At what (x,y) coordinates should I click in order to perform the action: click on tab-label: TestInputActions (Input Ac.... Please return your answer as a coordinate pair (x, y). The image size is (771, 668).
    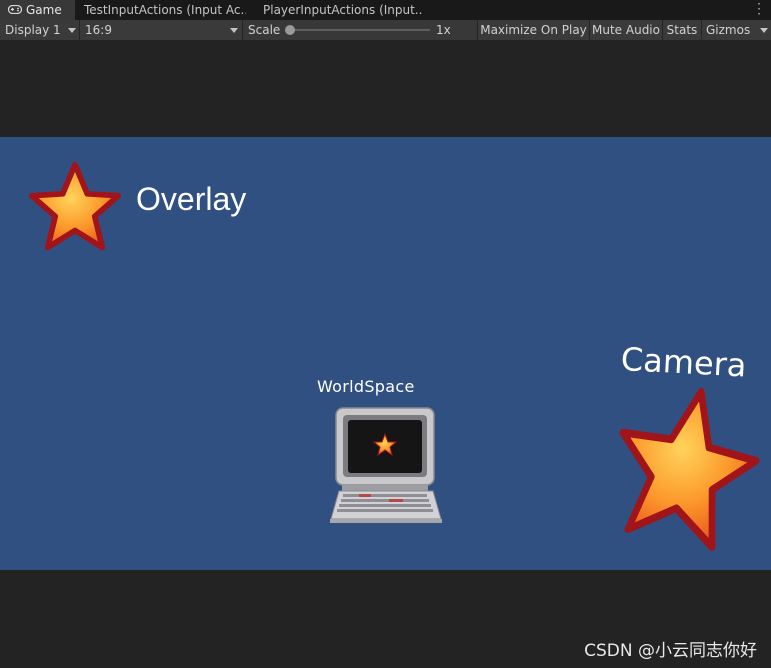
    Looking at the image, I should click on (165, 10).